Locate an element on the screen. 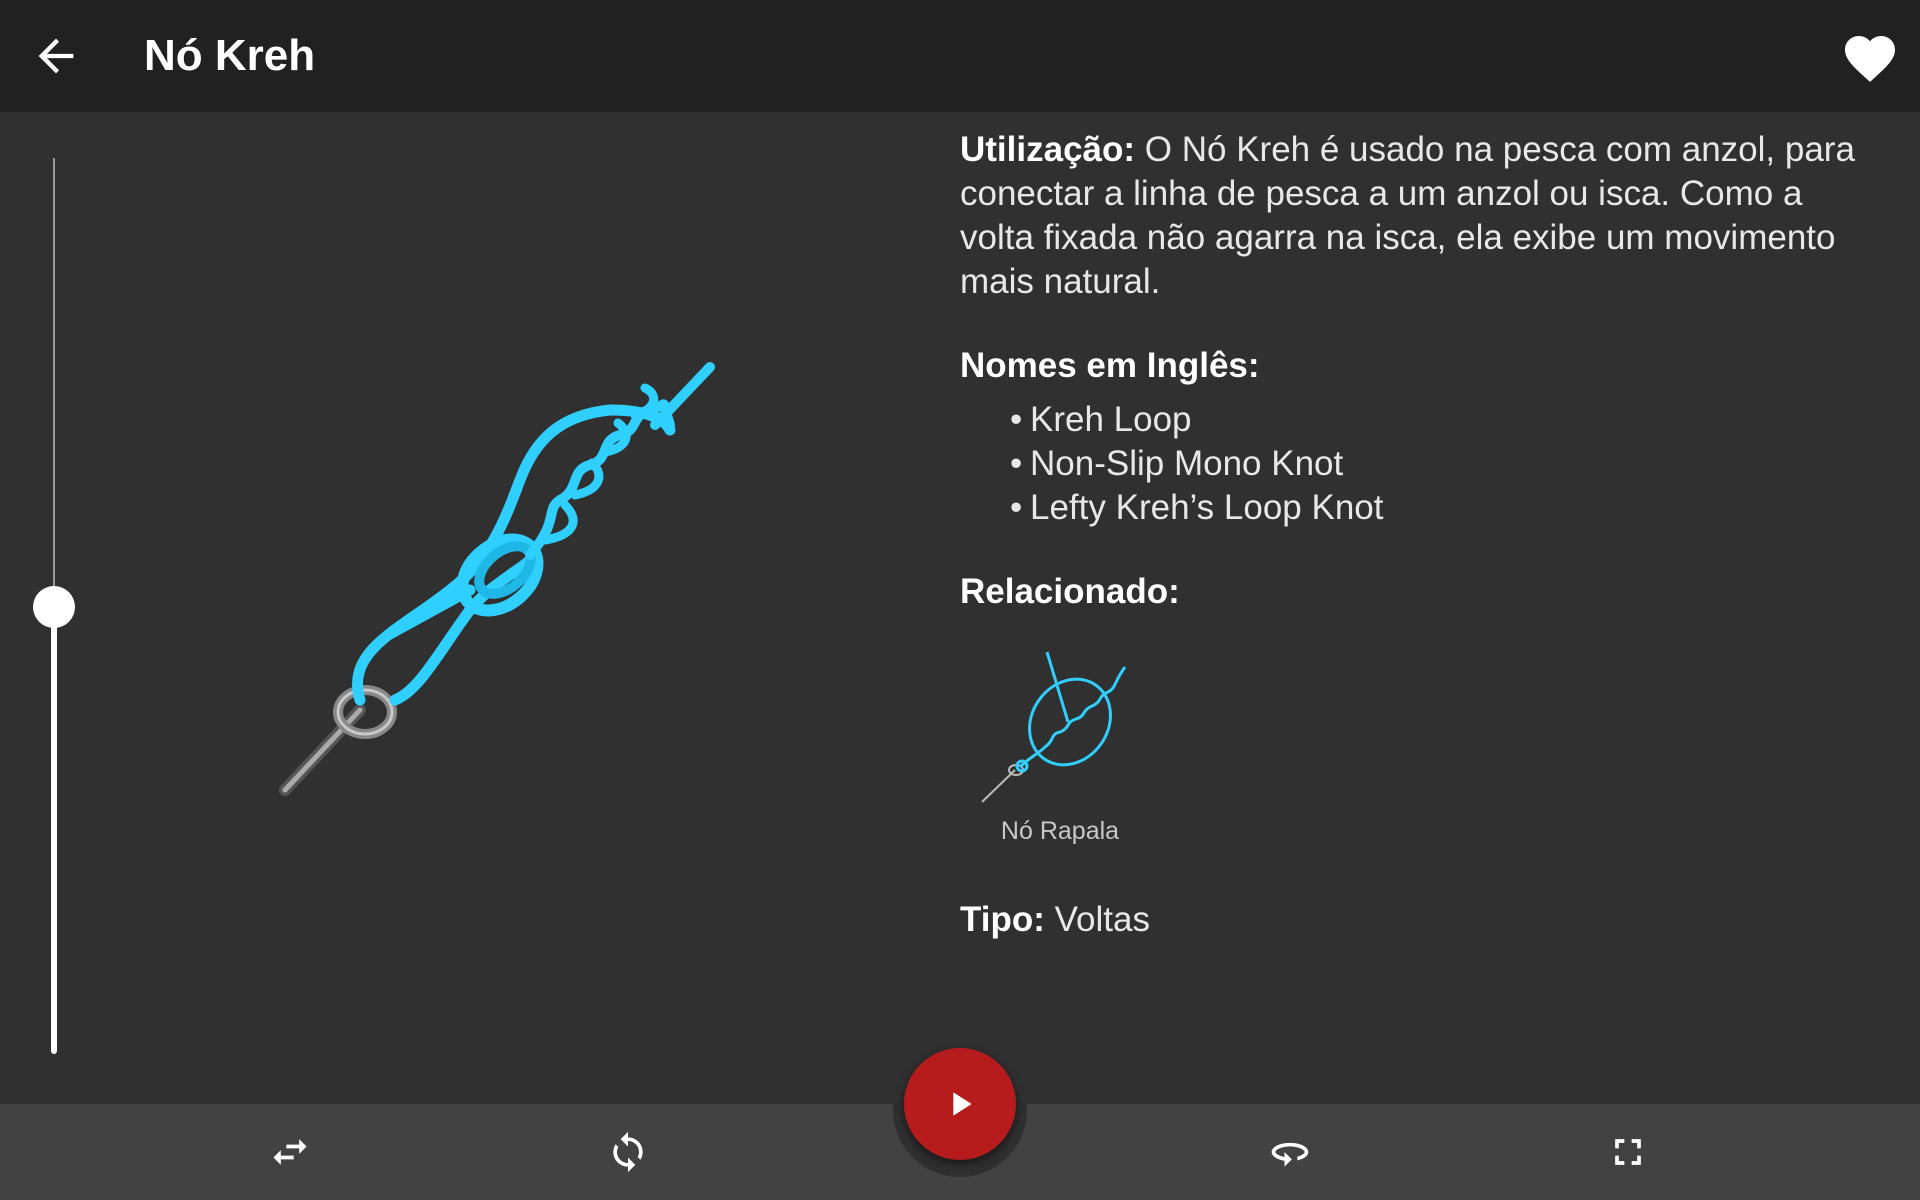 This screenshot has height=1200, width=1920. related-heading: Relacionado: is located at coordinates (1070, 591).